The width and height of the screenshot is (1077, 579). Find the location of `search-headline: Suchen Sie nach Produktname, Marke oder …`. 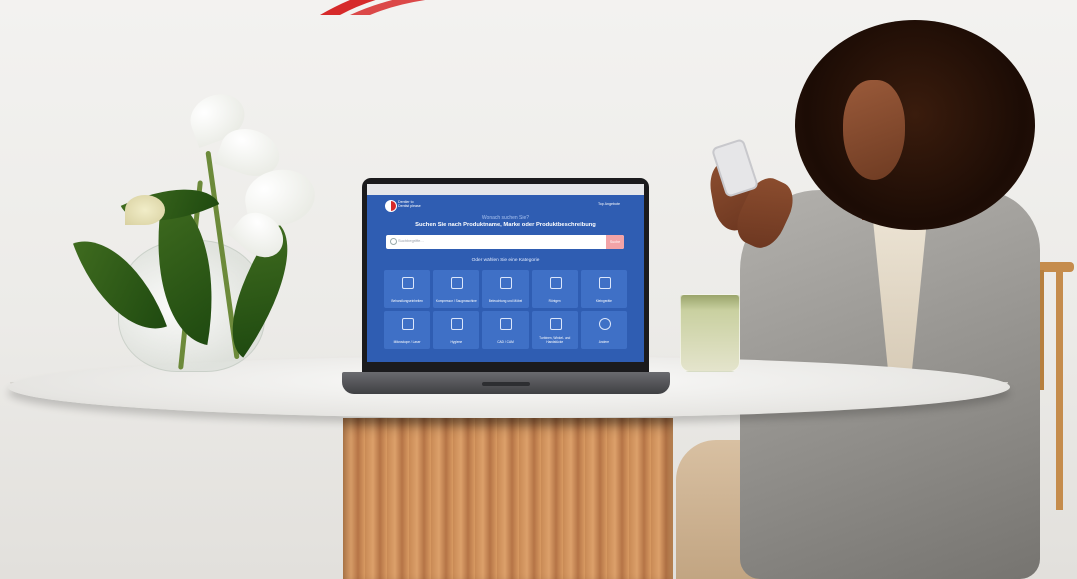

search-headline: Suchen Sie nach Produktname, Marke oder … is located at coordinates (505, 225).